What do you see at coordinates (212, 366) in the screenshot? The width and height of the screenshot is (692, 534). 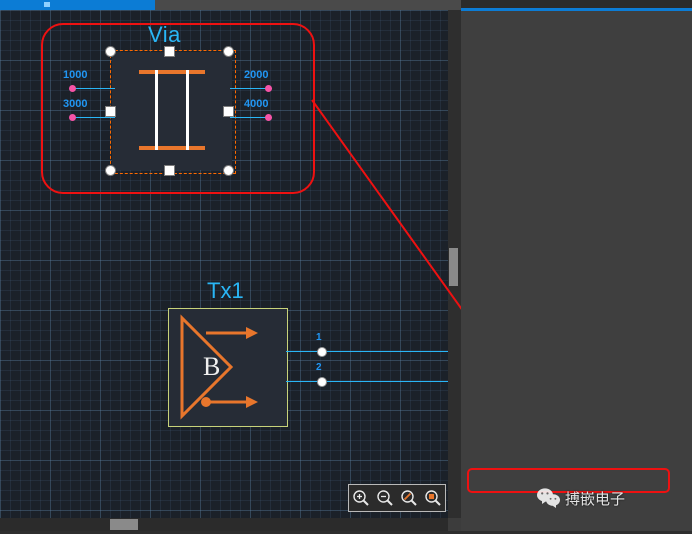 I see `tx1-symbol-letter: B` at bounding box center [212, 366].